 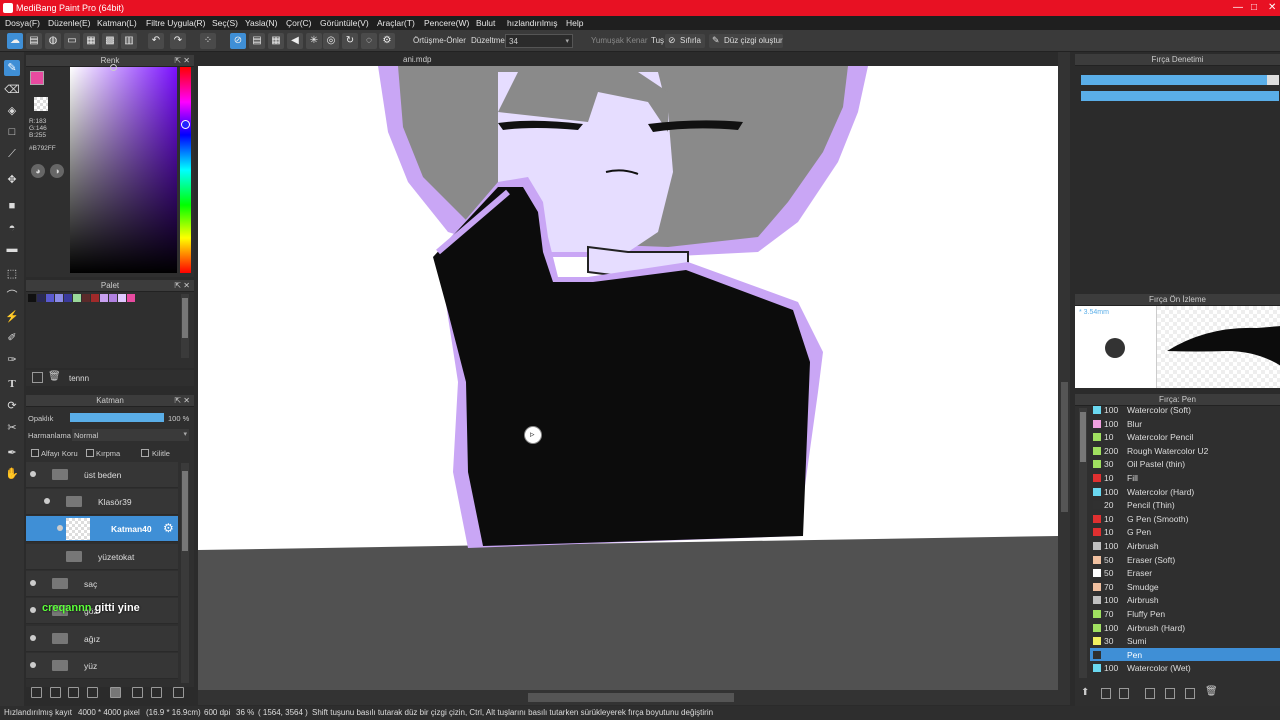 What do you see at coordinates (34, 41) in the screenshot?
I see `save-icon: ▤` at bounding box center [34, 41].